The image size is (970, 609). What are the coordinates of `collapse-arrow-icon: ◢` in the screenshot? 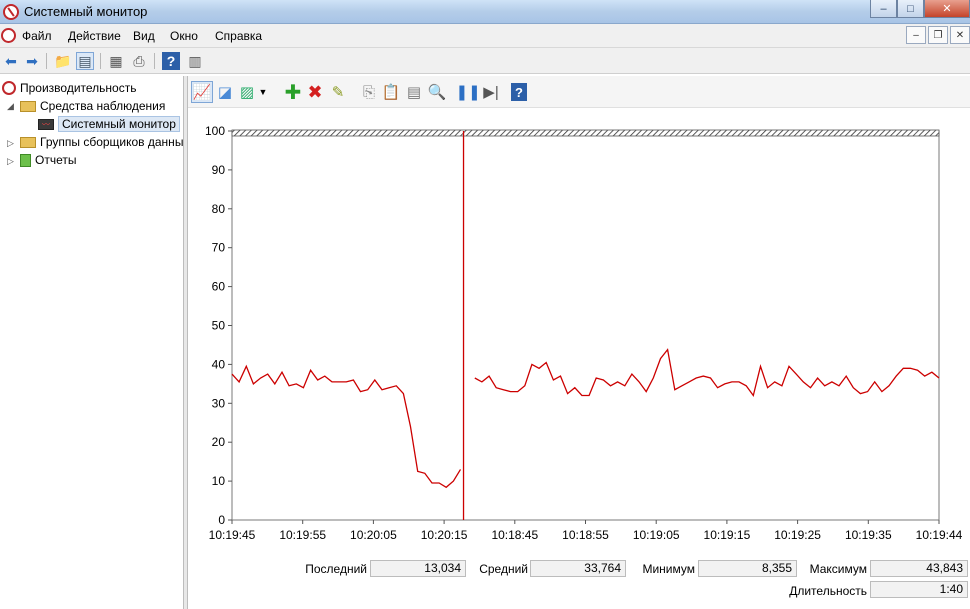 It's located at (10, 106).